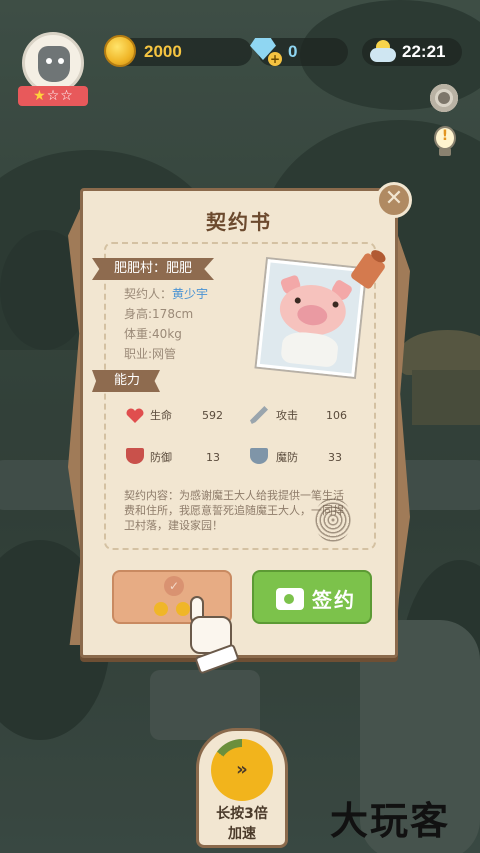 The width and height of the screenshot is (480, 853). I want to click on coin-count: 2000, so click(163, 51).